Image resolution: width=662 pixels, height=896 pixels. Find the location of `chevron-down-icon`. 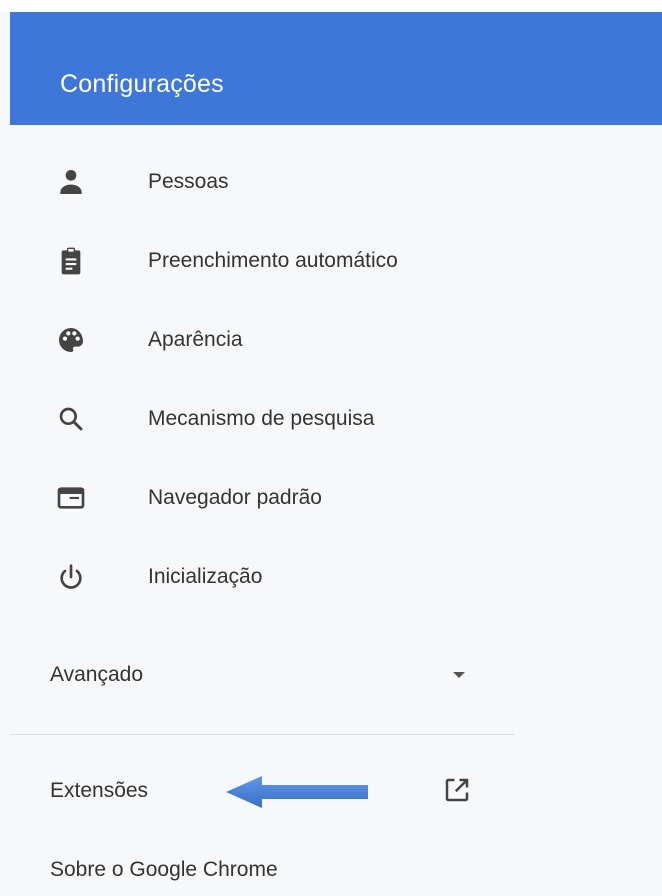

chevron-down-icon is located at coordinates (459, 675).